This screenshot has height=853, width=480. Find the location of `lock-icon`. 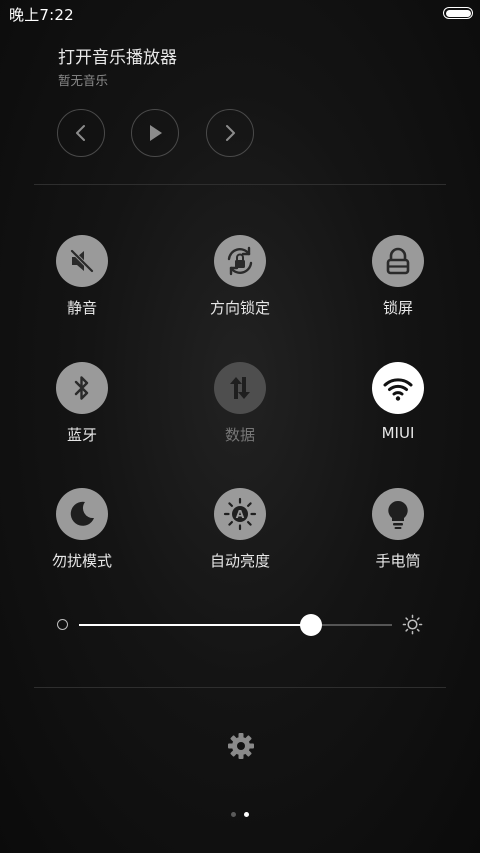

lock-icon is located at coordinates (398, 261).